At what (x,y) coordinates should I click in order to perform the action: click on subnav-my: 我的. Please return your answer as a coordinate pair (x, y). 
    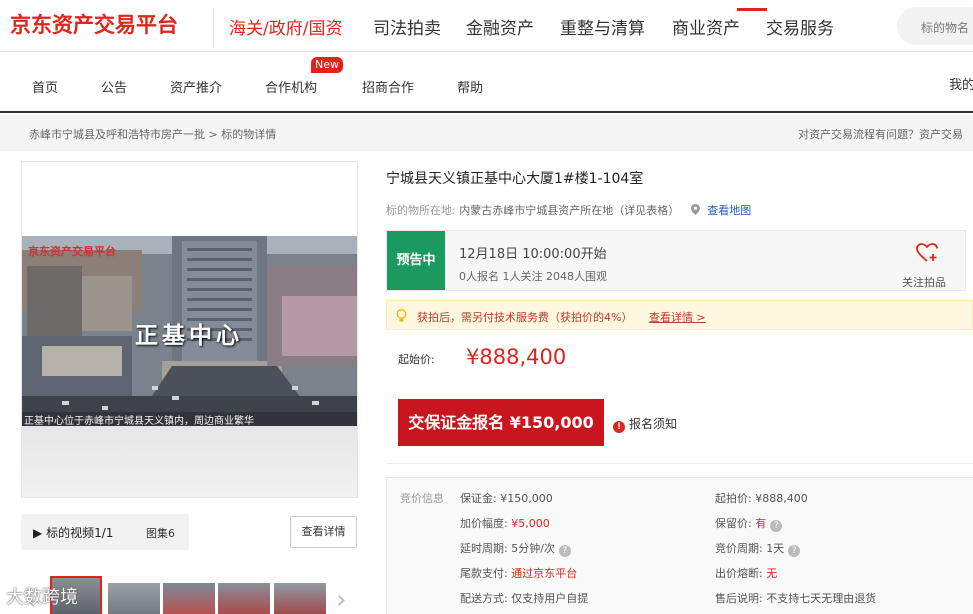
    Looking at the image, I should click on (961, 83).